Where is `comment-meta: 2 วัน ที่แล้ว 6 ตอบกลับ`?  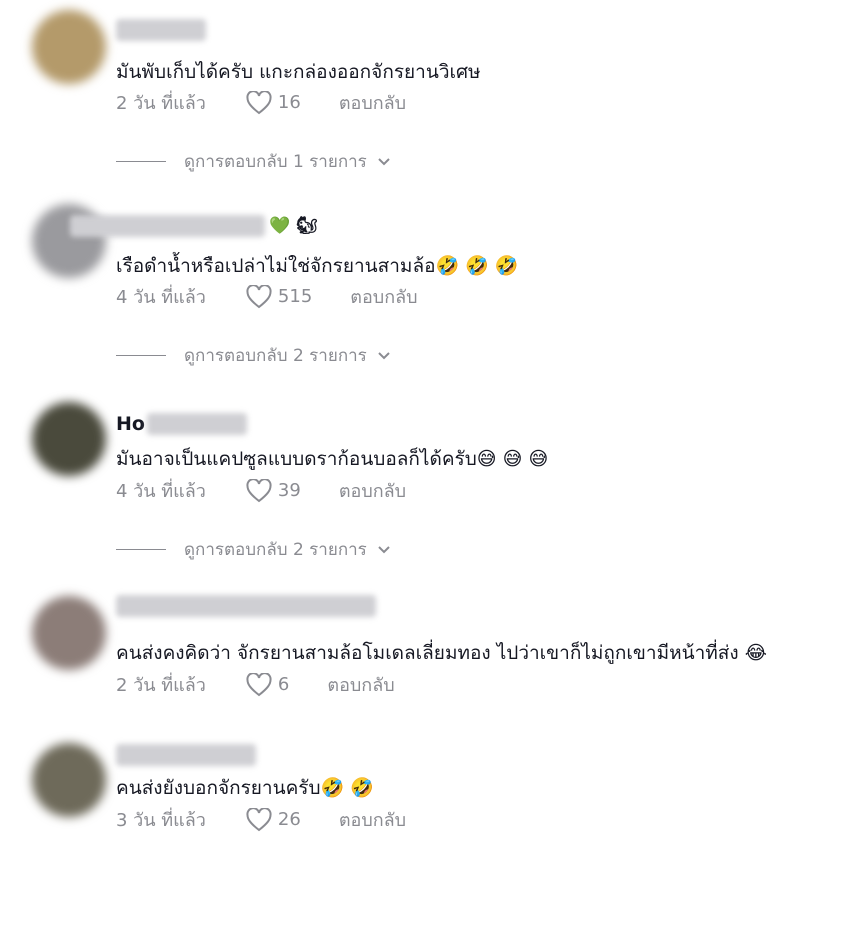
comment-meta: 2 วัน ที่แล้ว 6 ตอบกลับ is located at coordinates (255, 684).